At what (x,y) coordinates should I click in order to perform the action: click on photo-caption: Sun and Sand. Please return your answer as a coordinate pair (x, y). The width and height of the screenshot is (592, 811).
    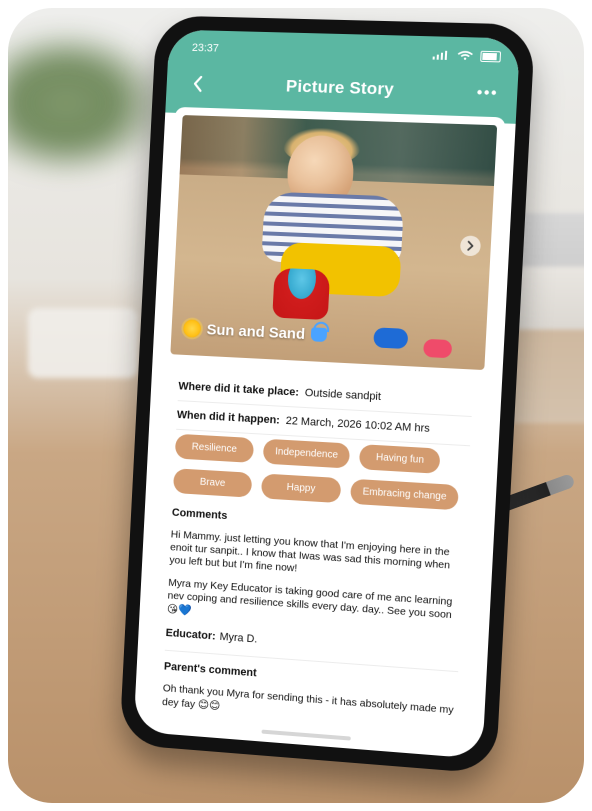
    Looking at the image, I should click on (255, 331).